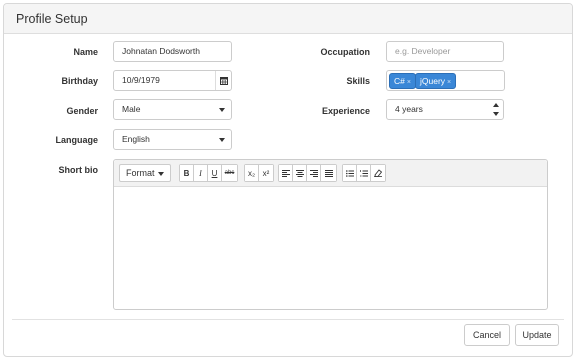 This screenshot has width=576, height=361. What do you see at coordinates (76, 140) in the screenshot?
I see `language-label: Language` at bounding box center [76, 140].